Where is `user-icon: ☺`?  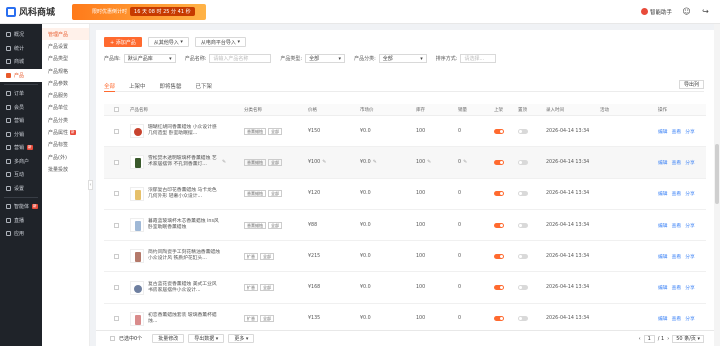 user-icon: ☺ is located at coordinates (686, 11).